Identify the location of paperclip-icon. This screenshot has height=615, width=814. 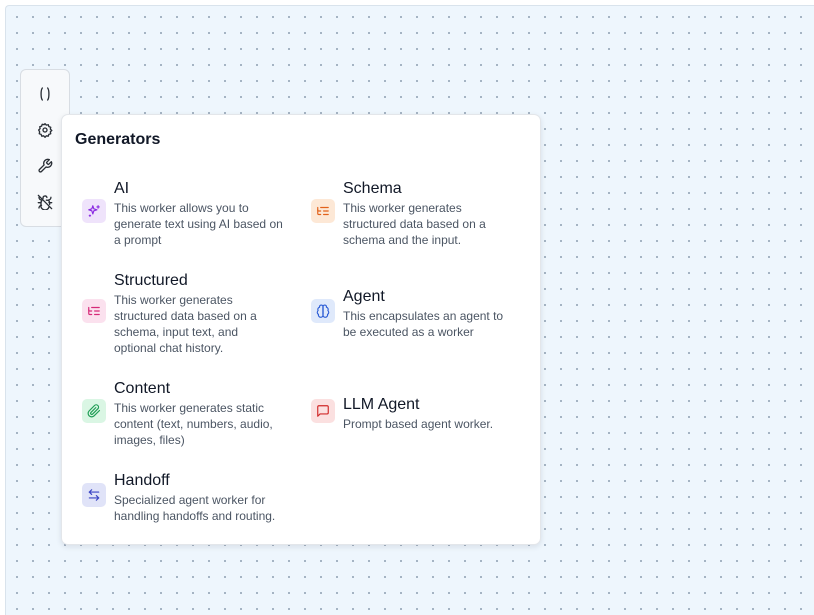
(94, 411).